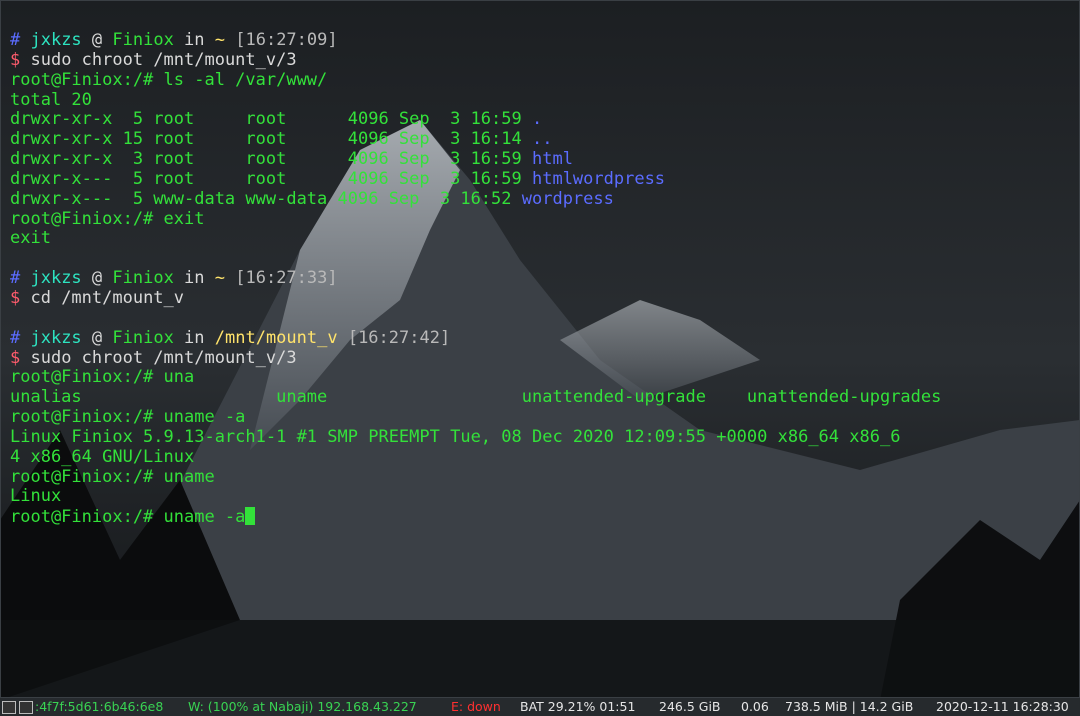 Image resolution: width=1080 pixels, height=716 pixels. What do you see at coordinates (541, 101) in the screenshot?
I see `terminal-line: total 20` at bounding box center [541, 101].